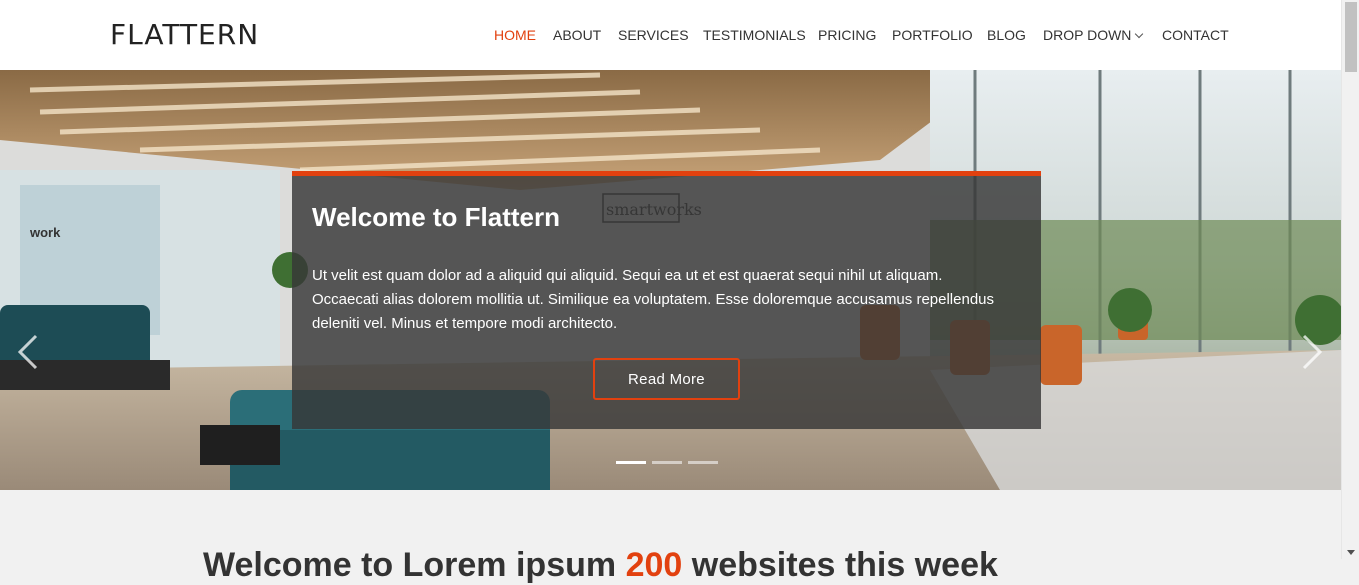 Image resolution: width=1359 pixels, height=585 pixels. What do you see at coordinates (577, 35) in the screenshot?
I see `nav-about: ABOUT` at bounding box center [577, 35].